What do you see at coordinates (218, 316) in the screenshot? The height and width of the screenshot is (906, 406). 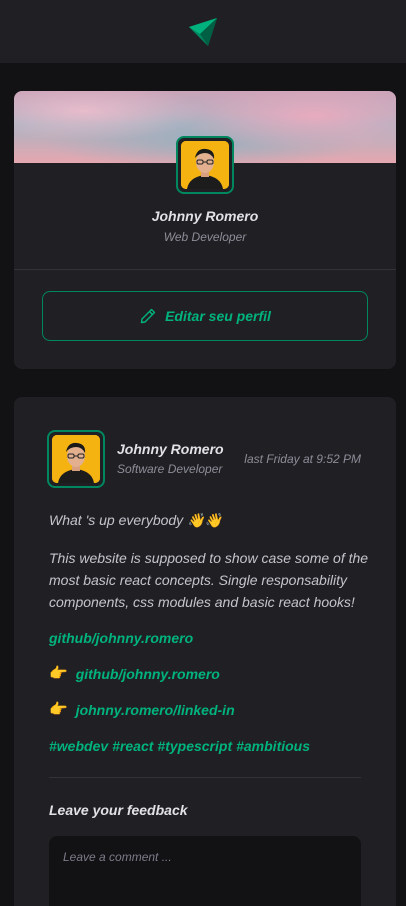 I see `edit-profile-label: Editar seu perfil` at bounding box center [218, 316].